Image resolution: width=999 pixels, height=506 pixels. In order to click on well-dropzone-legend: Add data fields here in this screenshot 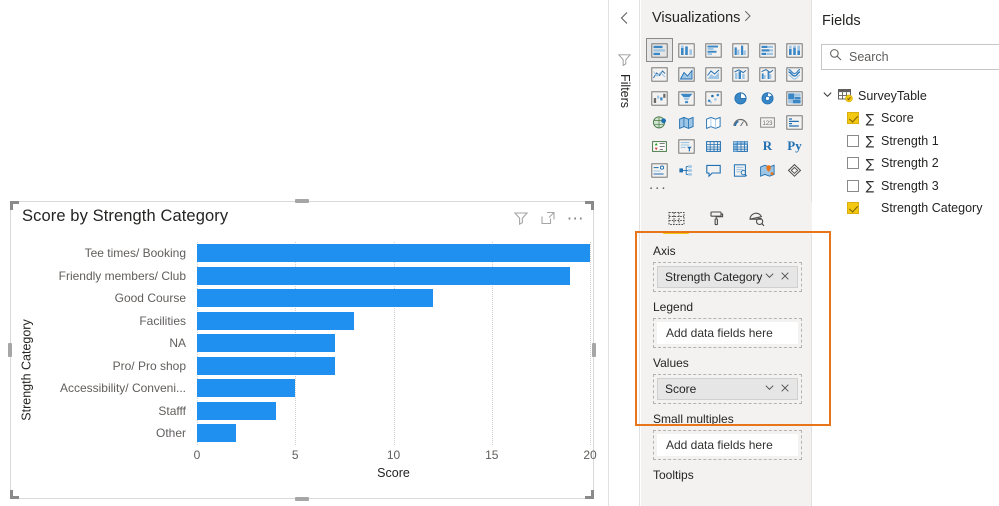, I will do `click(727, 333)`.